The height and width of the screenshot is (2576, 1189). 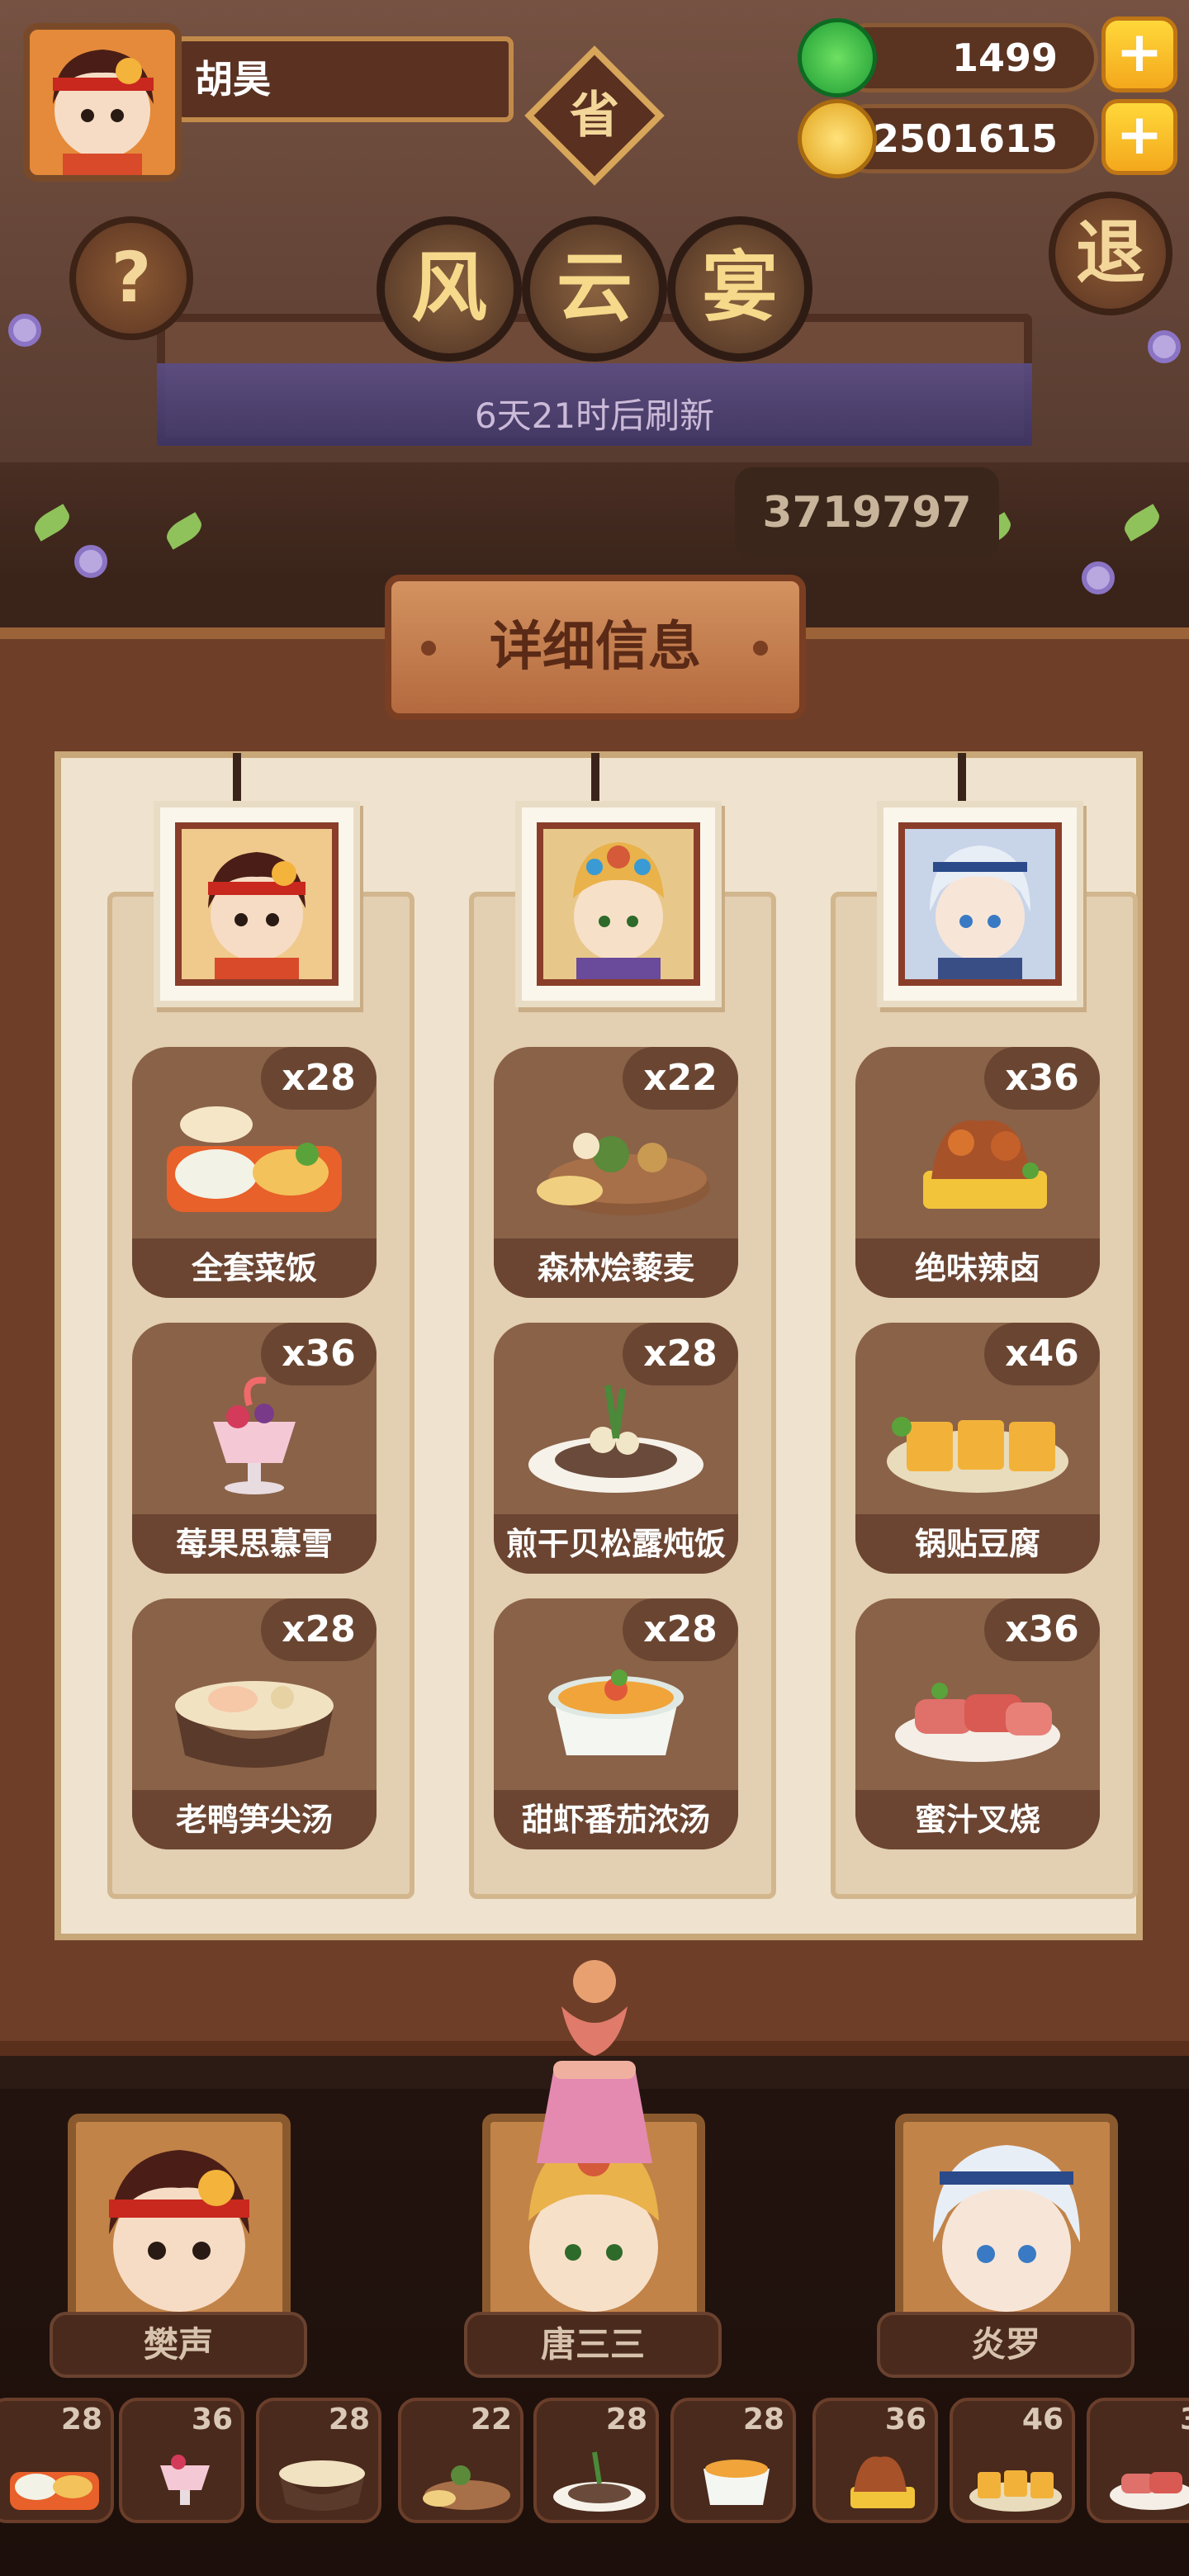 I want to click on dish-name: 绝味辣卤, so click(x=977, y=1268).